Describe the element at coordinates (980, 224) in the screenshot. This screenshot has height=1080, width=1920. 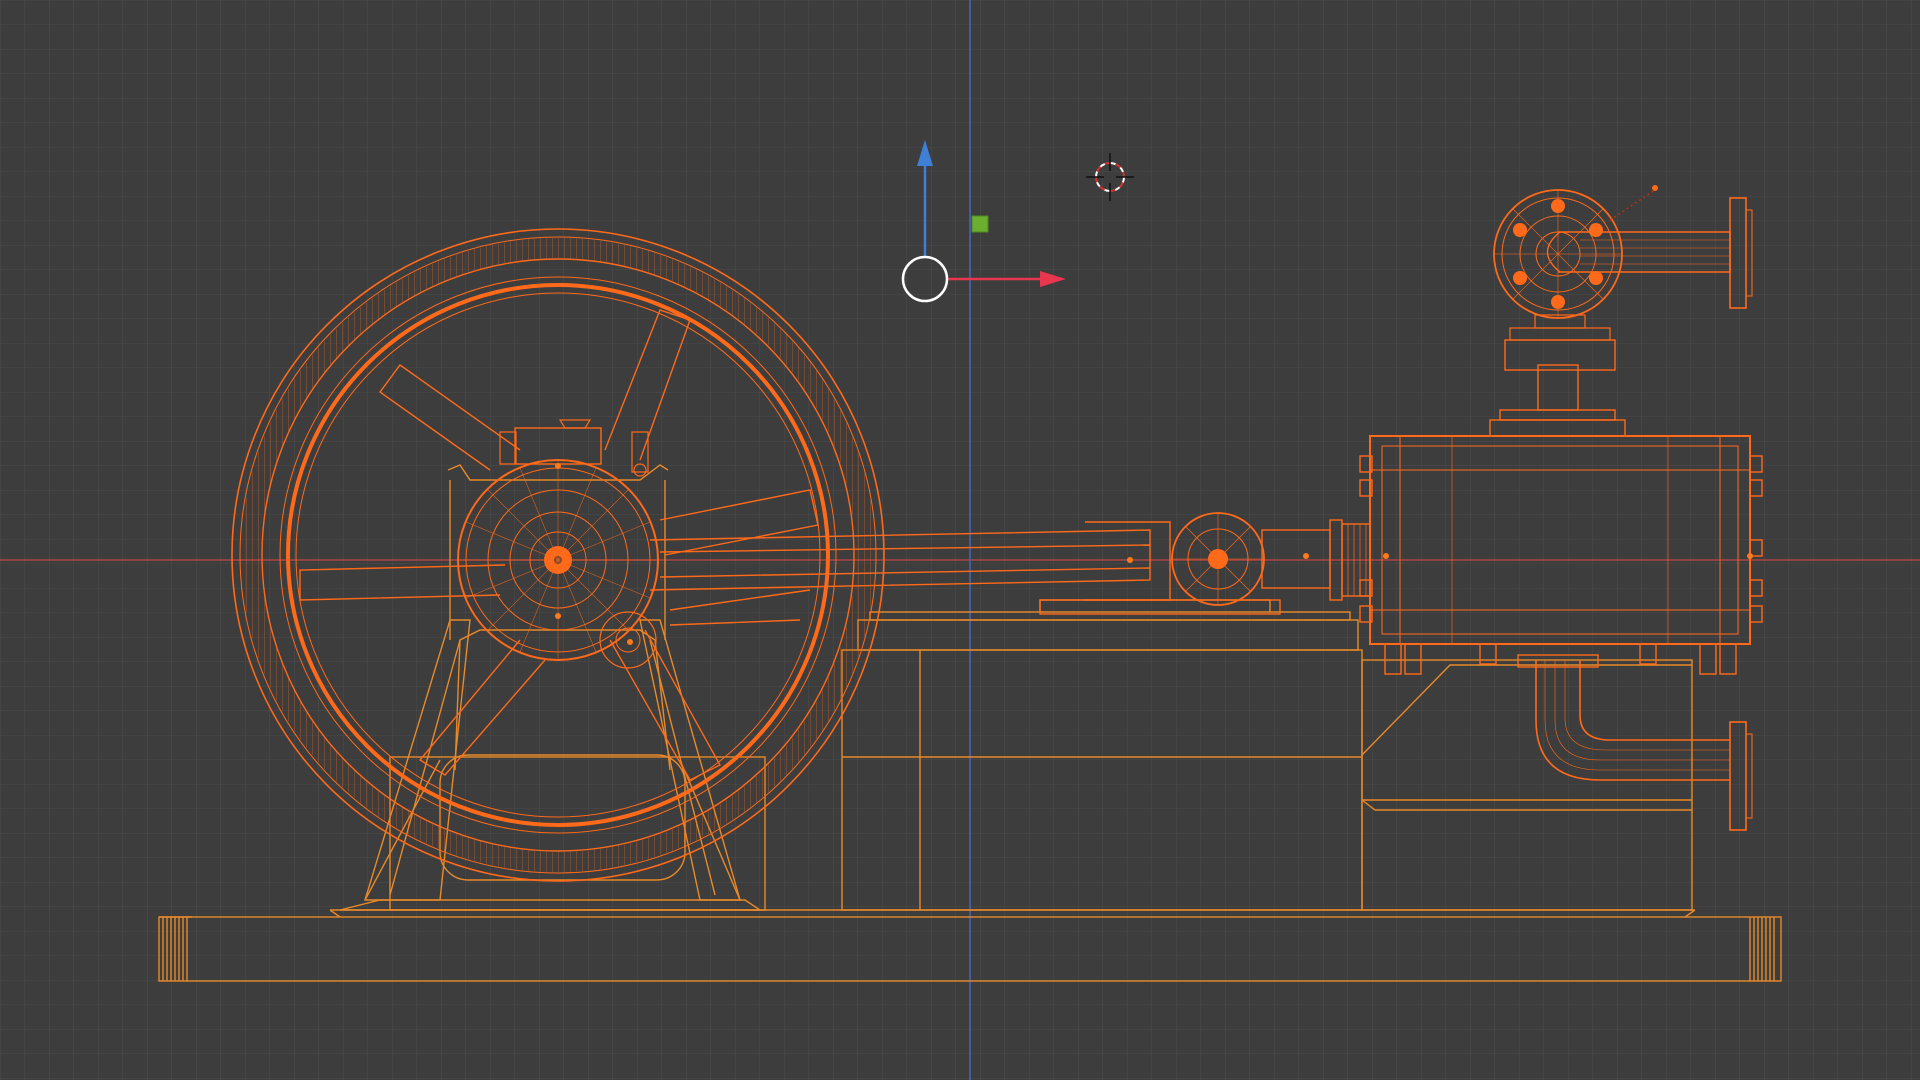
I see `gizmo-xz-plane-handle` at that location.